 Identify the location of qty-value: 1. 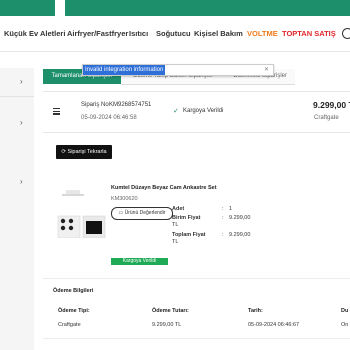
(231, 209).